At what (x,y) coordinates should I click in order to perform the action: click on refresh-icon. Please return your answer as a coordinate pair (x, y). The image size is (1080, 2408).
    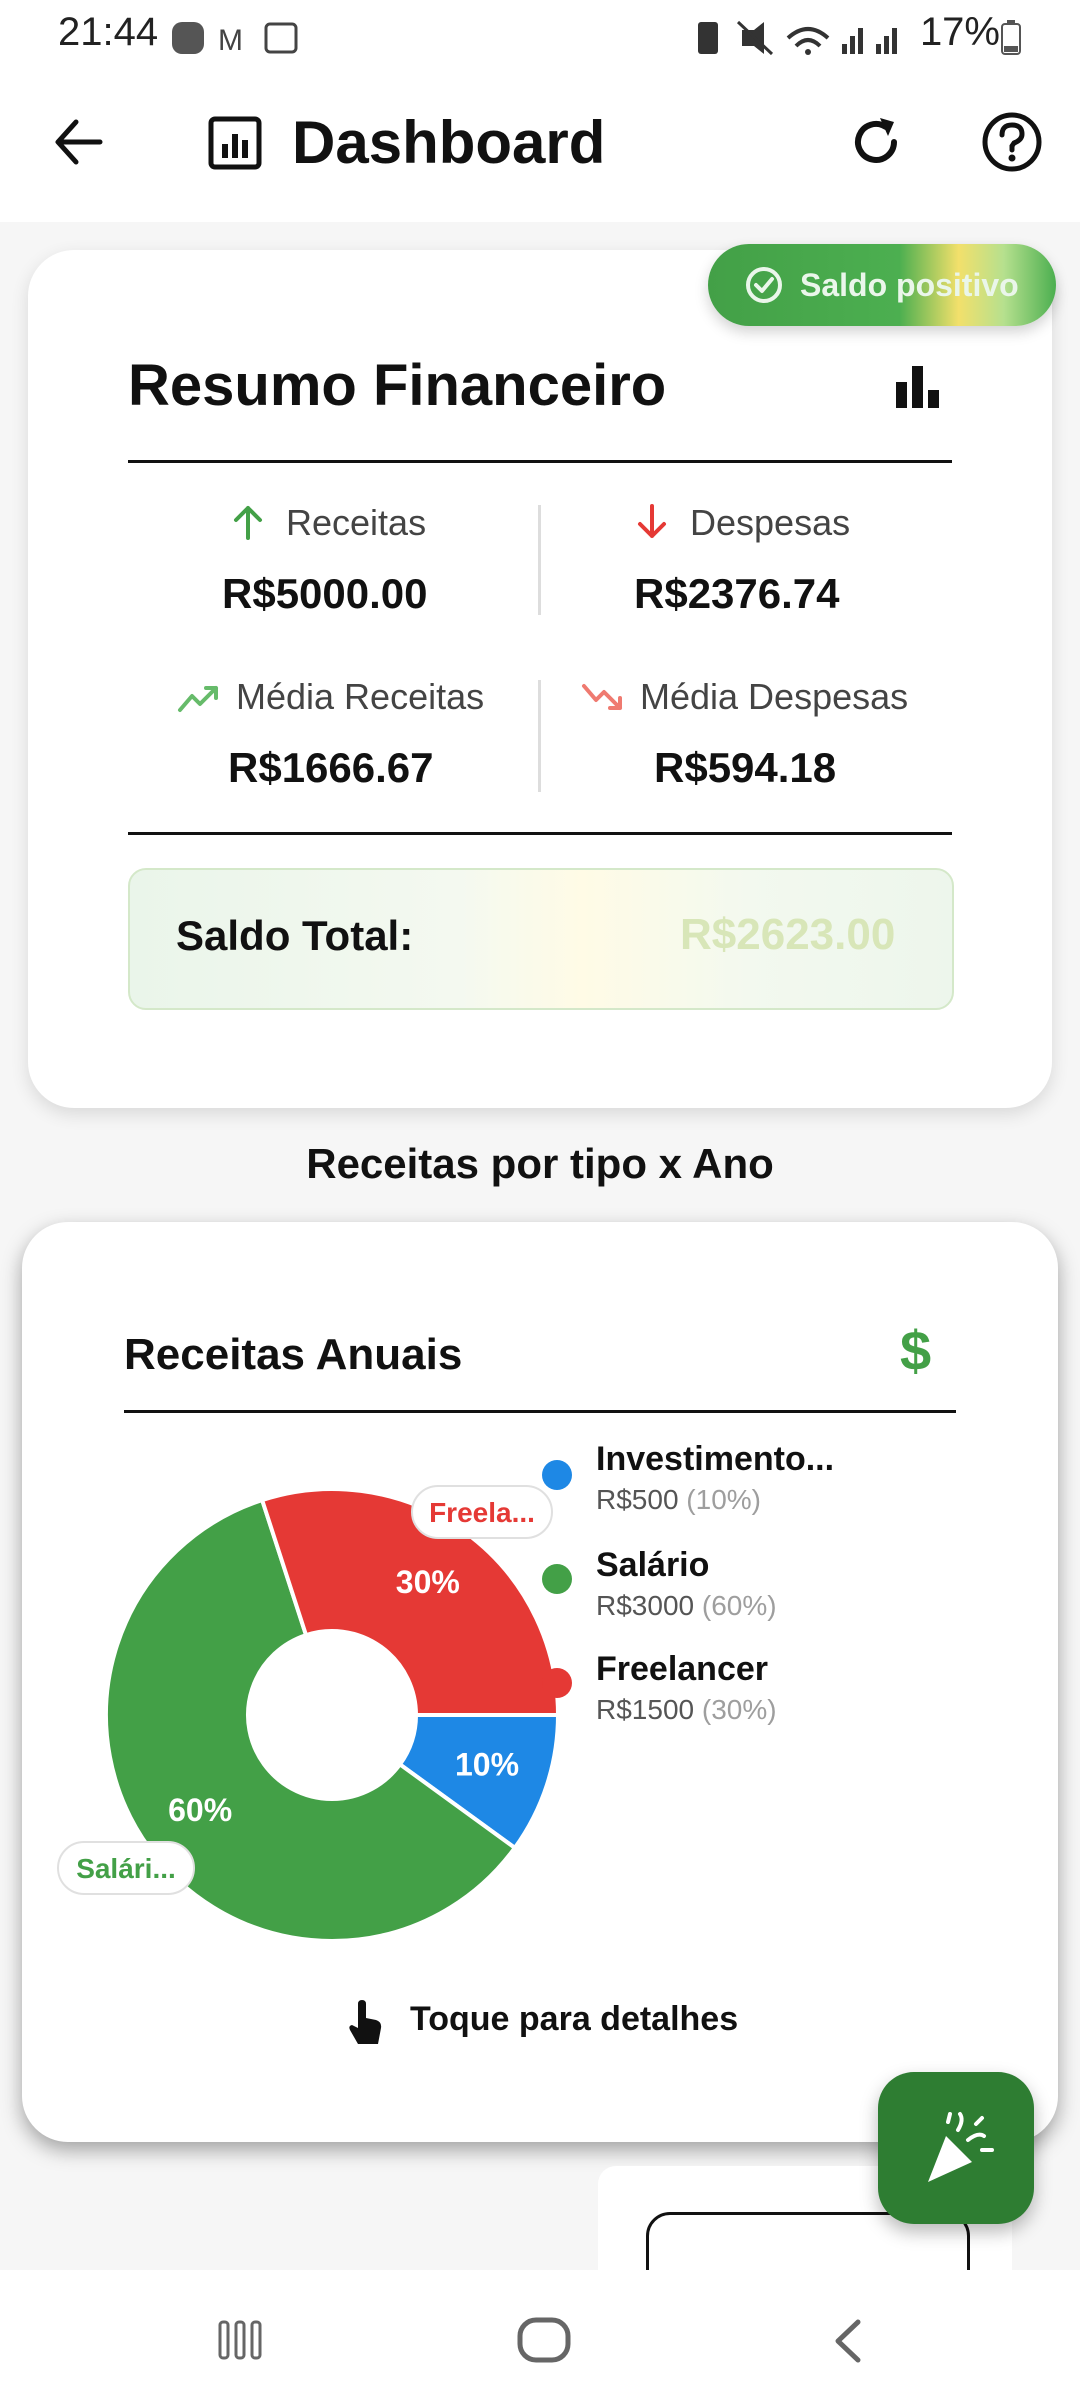
    Looking at the image, I should click on (876, 142).